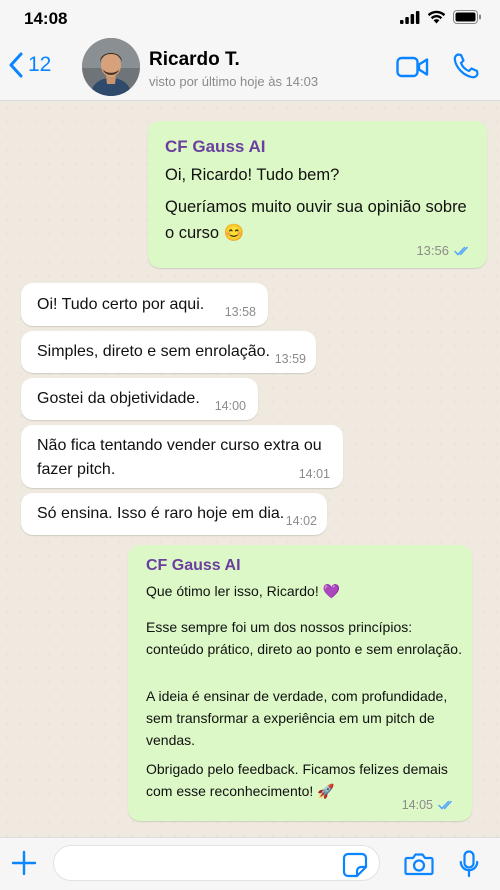 The width and height of the screenshot is (500, 890). I want to click on video-call-button, so click(412, 69).